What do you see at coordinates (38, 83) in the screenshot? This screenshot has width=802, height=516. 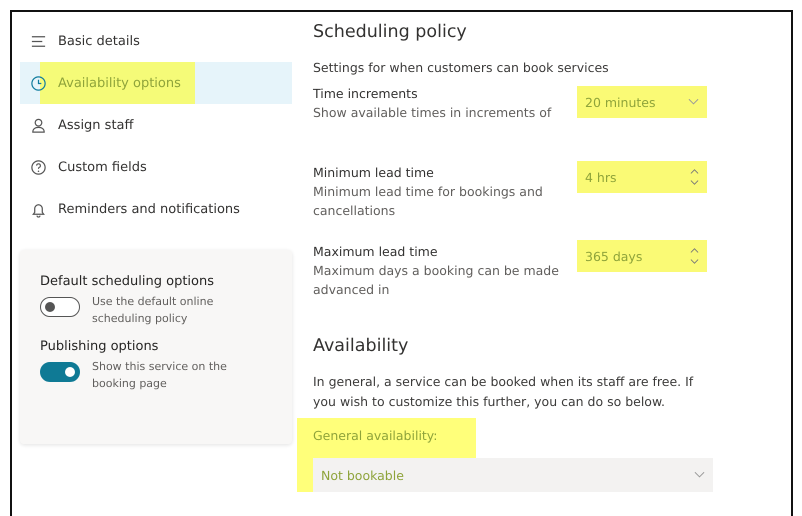 I see `clock-icon` at bounding box center [38, 83].